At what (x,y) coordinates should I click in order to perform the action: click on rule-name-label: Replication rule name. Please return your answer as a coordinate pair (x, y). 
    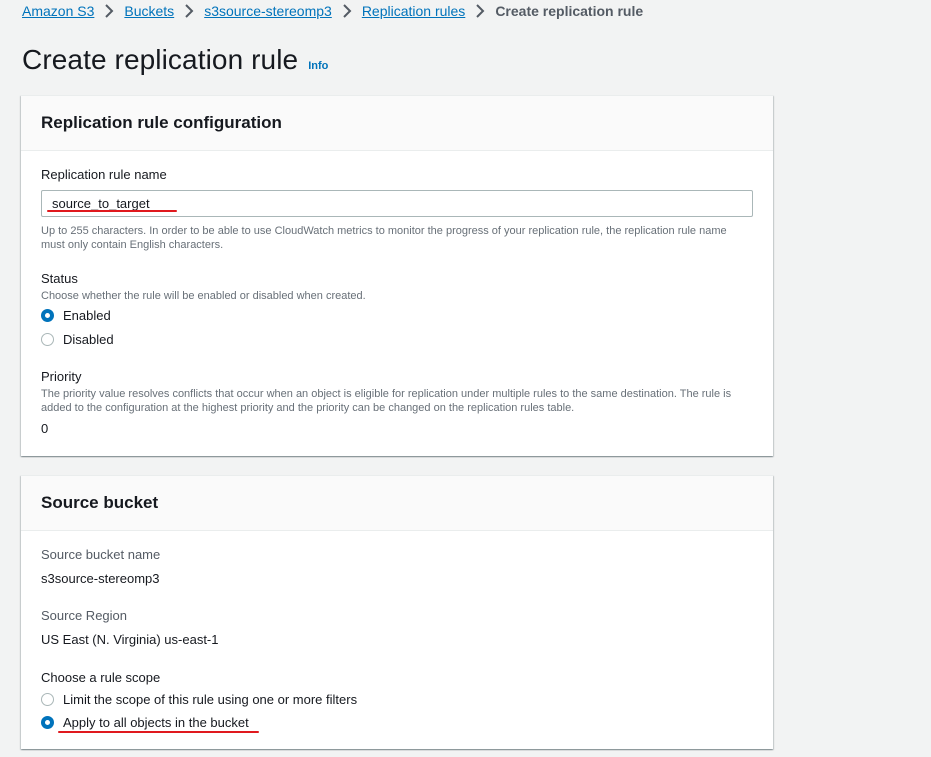
    Looking at the image, I should click on (104, 174).